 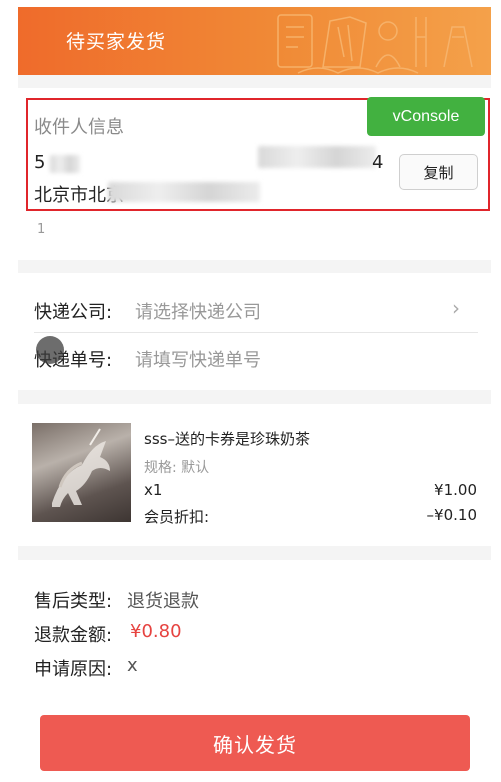 What do you see at coordinates (163, 601) in the screenshot?
I see `after-sale-type-value: 退货退款` at bounding box center [163, 601].